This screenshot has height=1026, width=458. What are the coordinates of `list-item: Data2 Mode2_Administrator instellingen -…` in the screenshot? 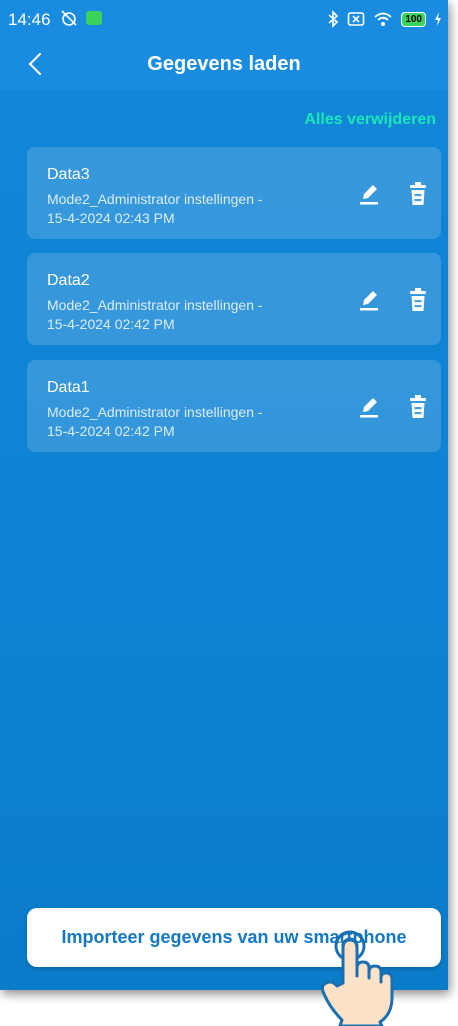 It's located at (234, 299).